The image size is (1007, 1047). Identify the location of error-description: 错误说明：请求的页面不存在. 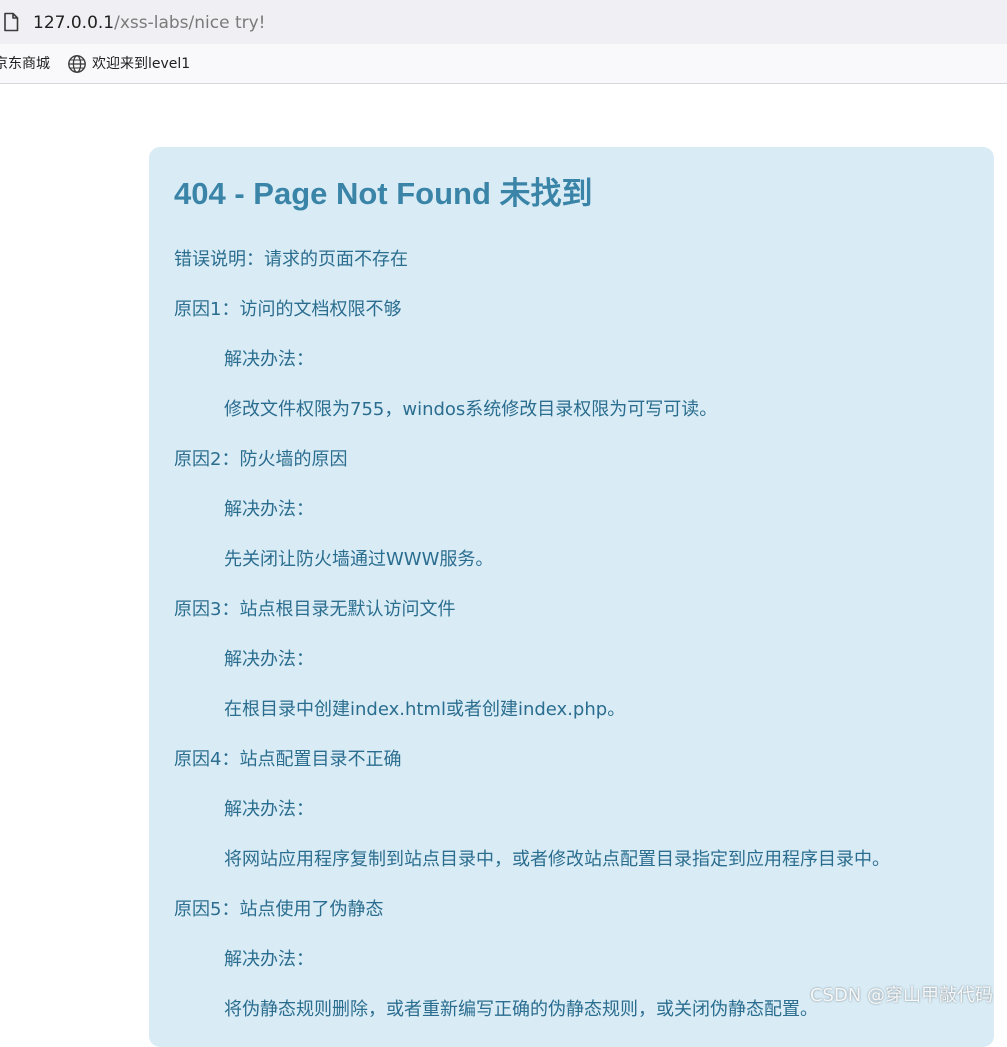
(291, 259).